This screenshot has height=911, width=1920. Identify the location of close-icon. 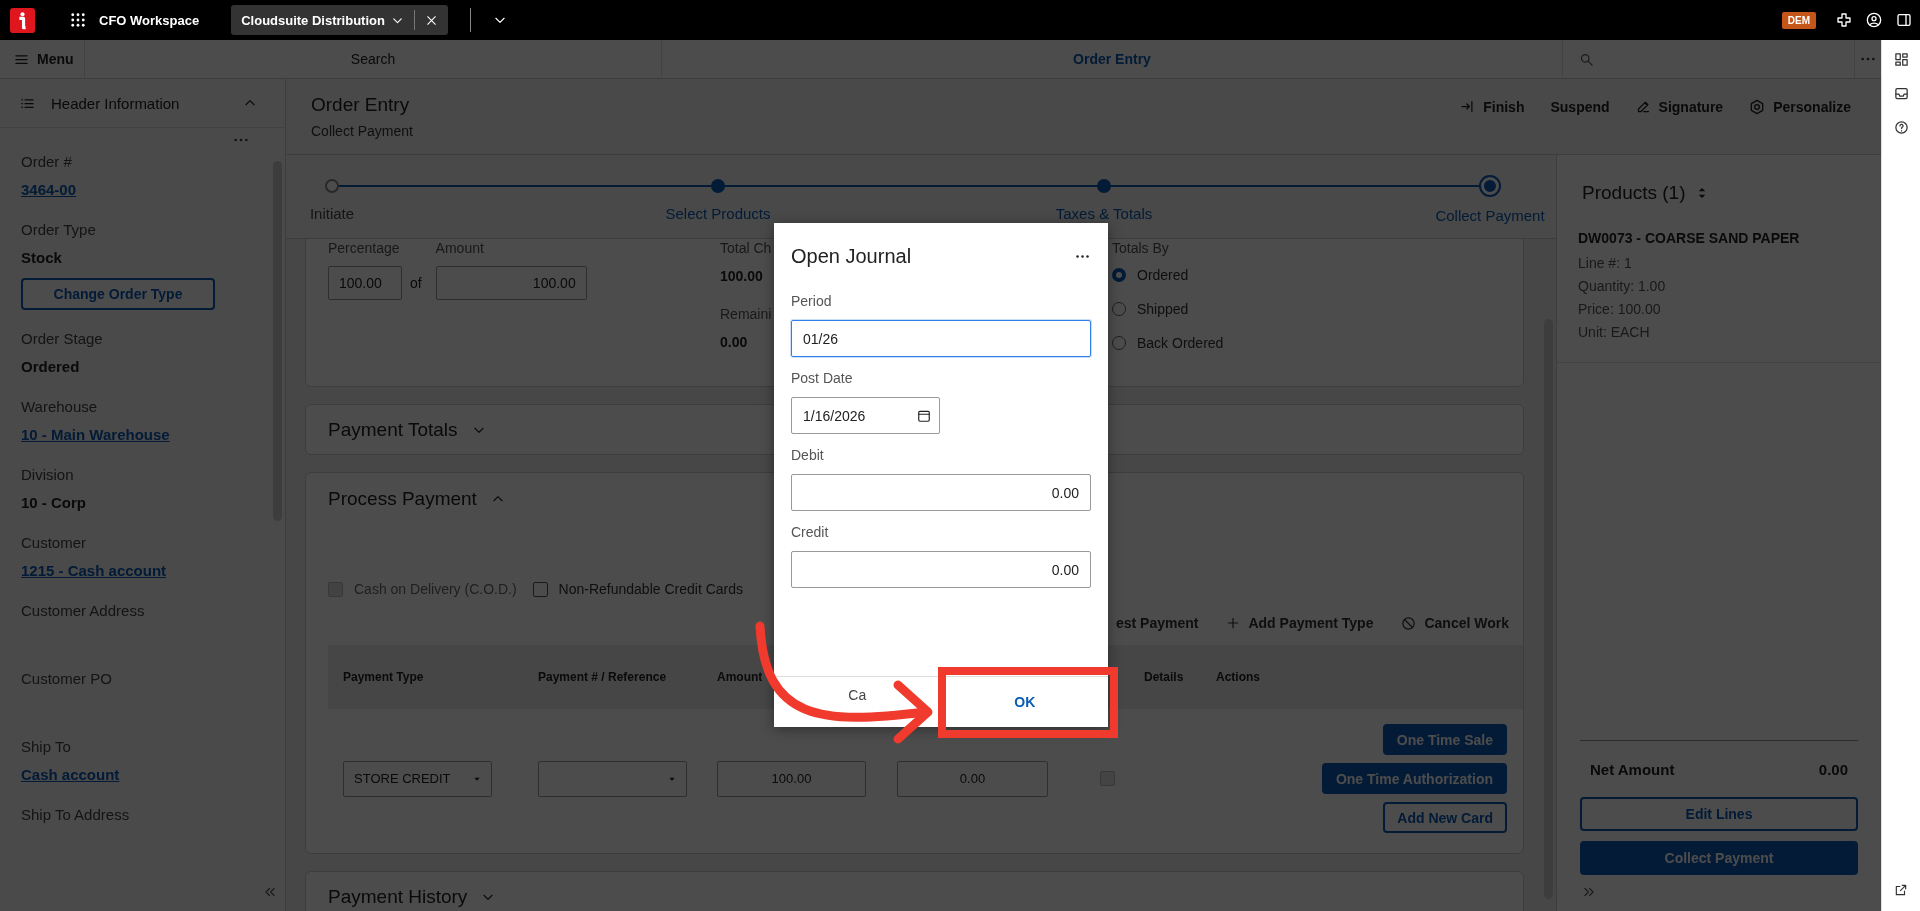
(431, 20).